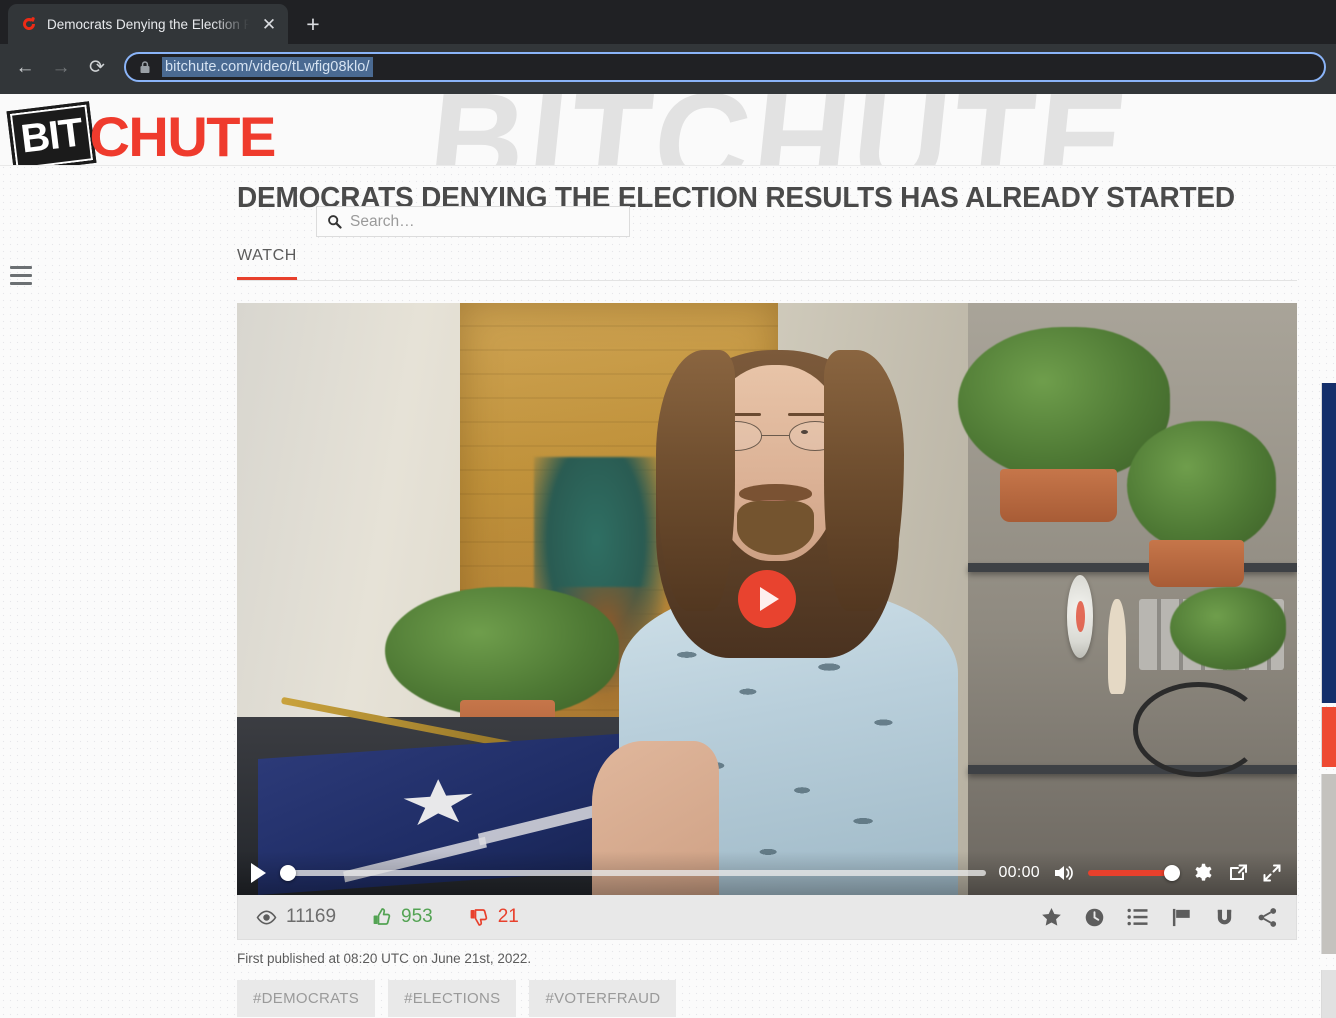 Image resolution: width=1336 pixels, height=1018 pixels. I want to click on header-watermark: BITCHUTE, so click(779, 129).